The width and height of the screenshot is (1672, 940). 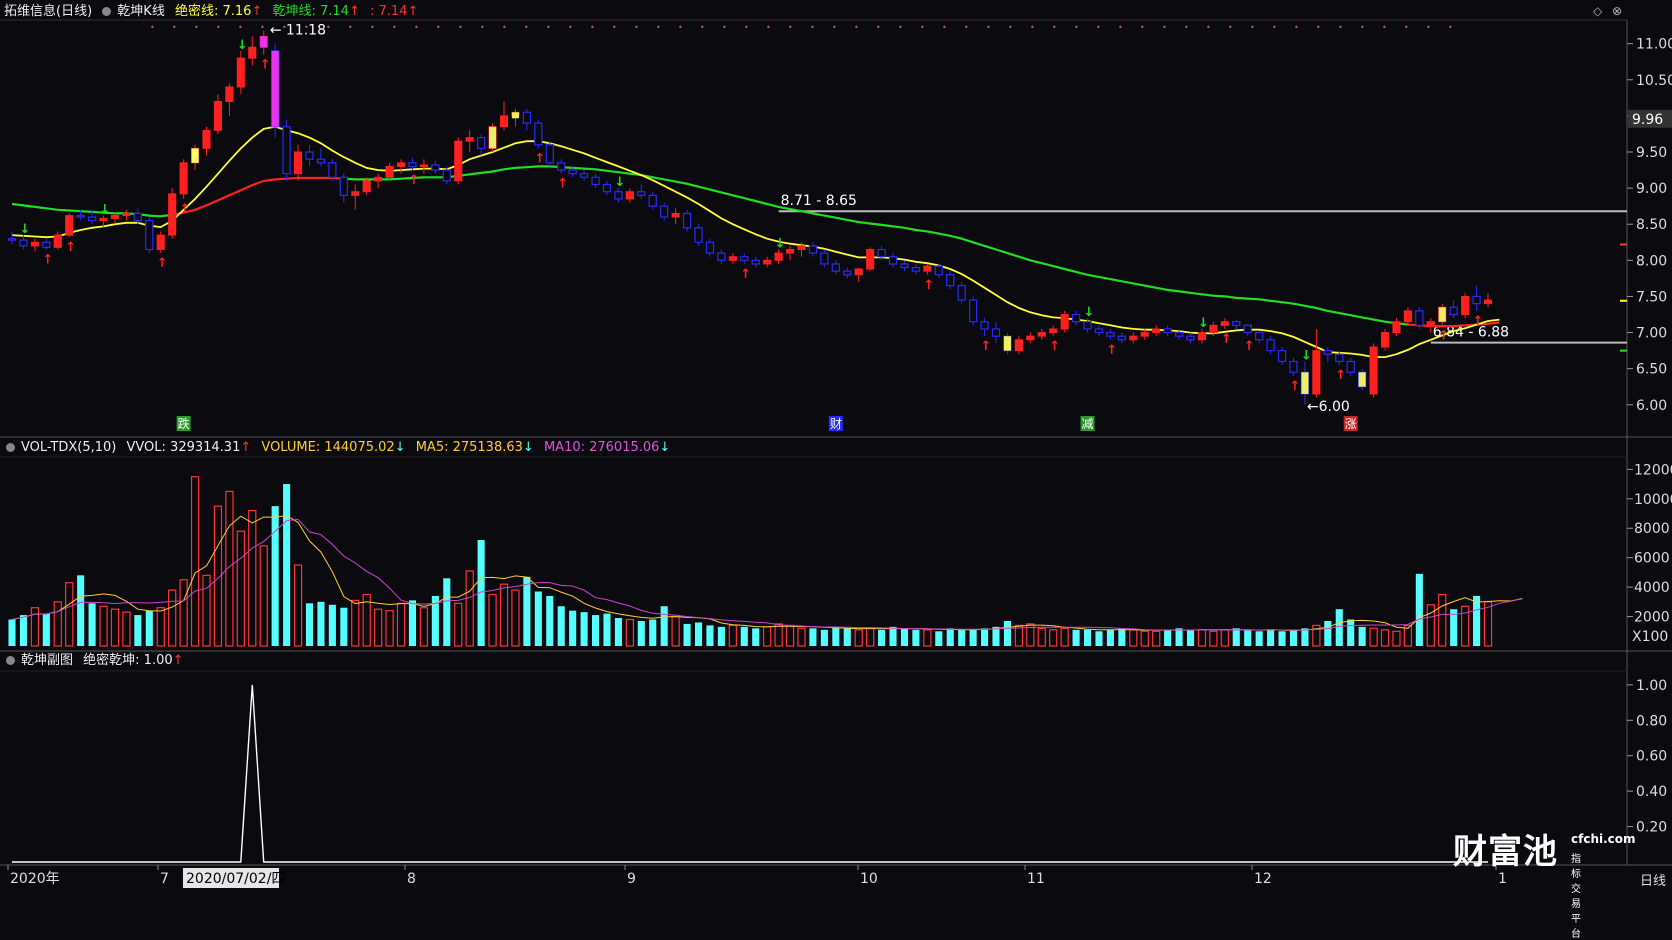 I want to click on volume-indicator-name: VOL-TDX(5,10), so click(x=68, y=447).